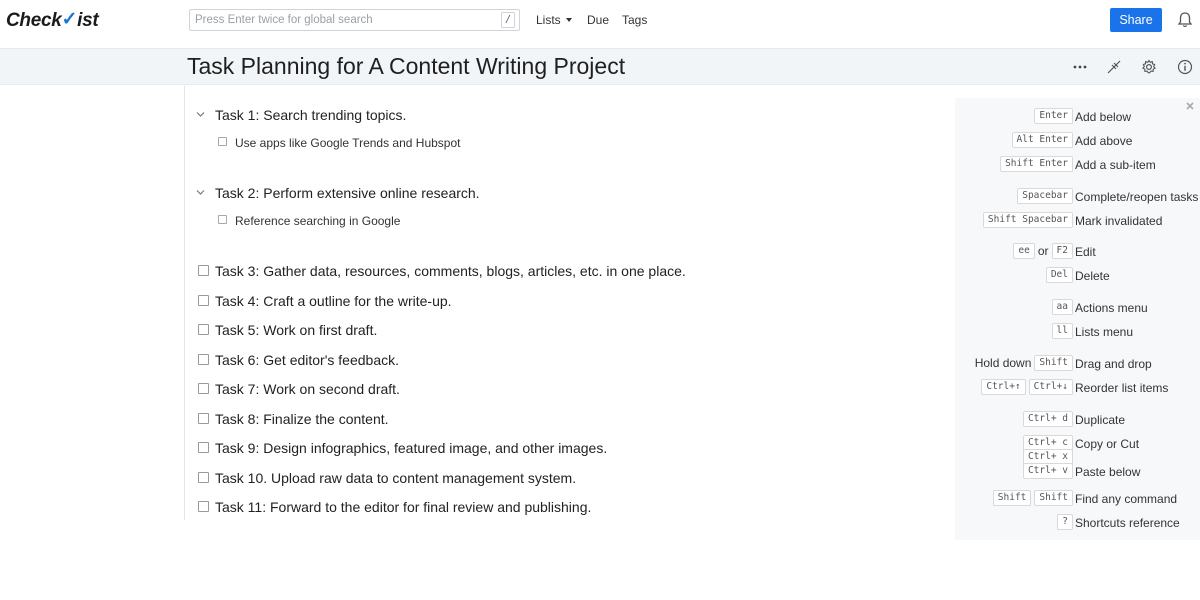  What do you see at coordinates (1137, 197) in the screenshot?
I see `shortcut-action: Complete/reopen tasks` at bounding box center [1137, 197].